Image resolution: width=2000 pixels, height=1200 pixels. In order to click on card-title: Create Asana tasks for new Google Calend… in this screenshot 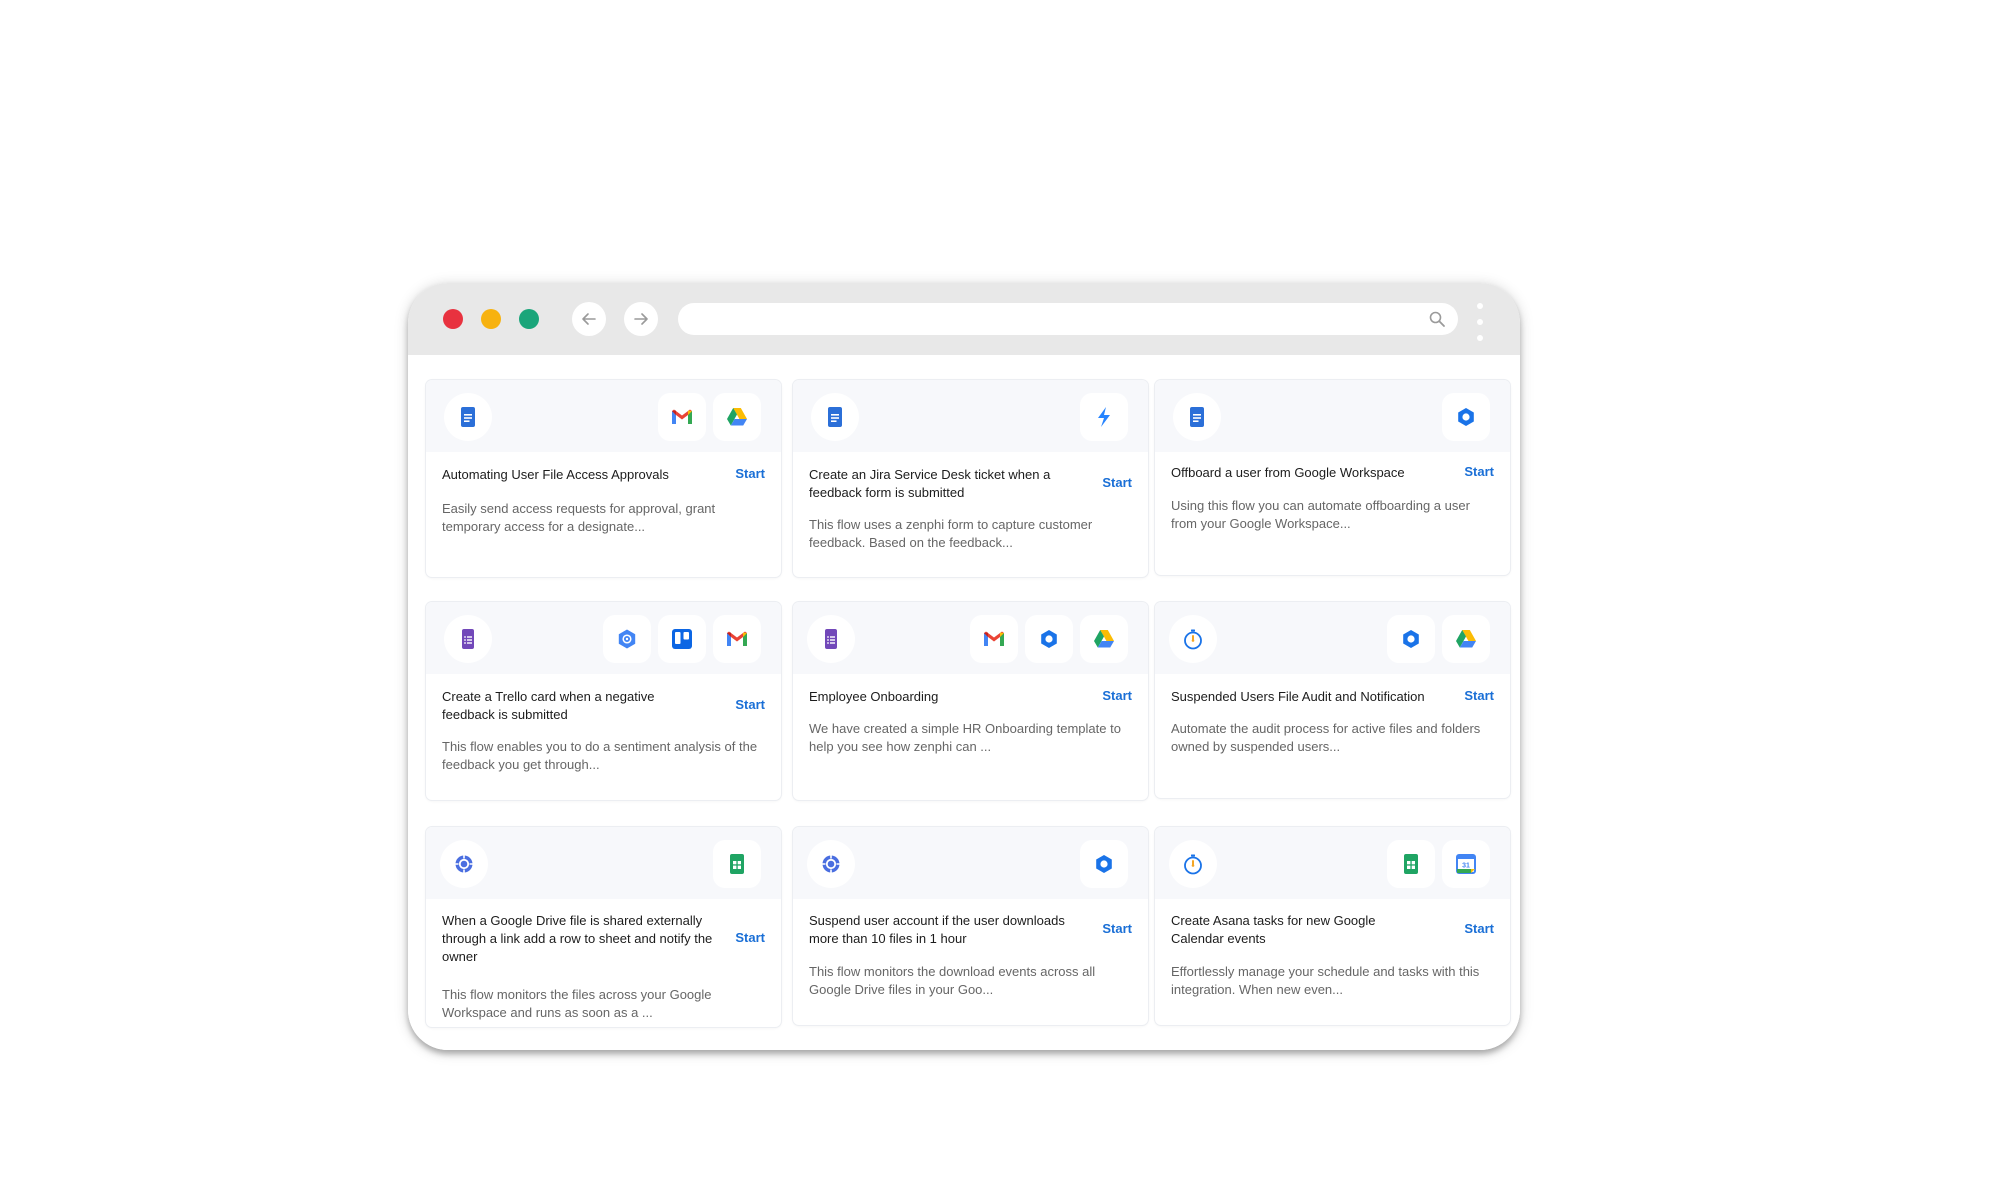, I will do `click(1273, 929)`.